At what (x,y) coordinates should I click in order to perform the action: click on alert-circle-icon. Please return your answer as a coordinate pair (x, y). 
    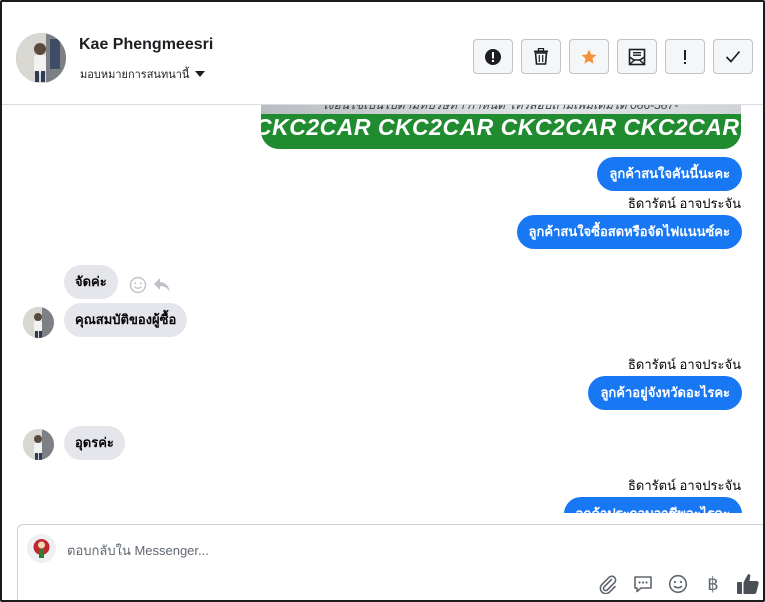
    Looking at the image, I should click on (493, 56).